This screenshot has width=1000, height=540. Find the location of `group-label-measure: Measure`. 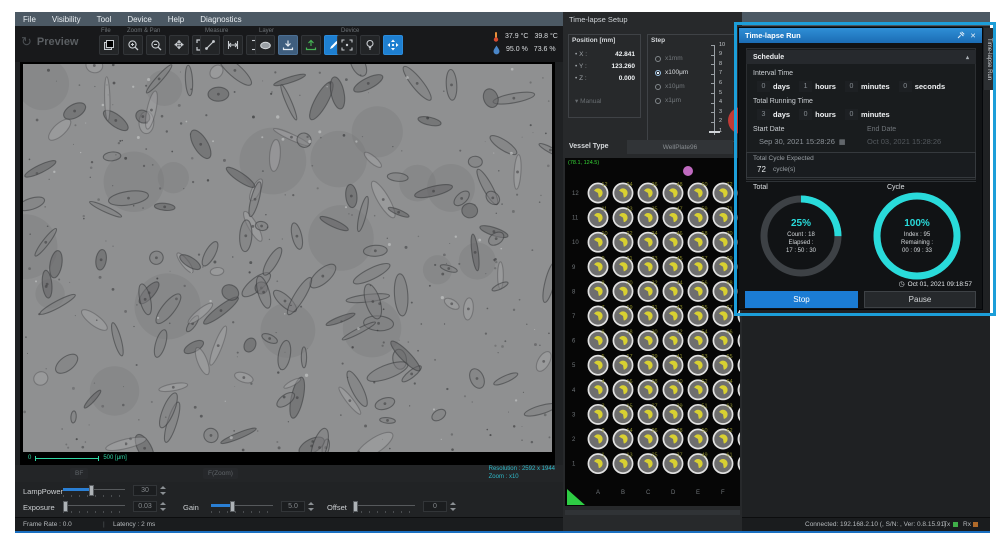

group-label-measure: Measure is located at coordinates (217, 31).